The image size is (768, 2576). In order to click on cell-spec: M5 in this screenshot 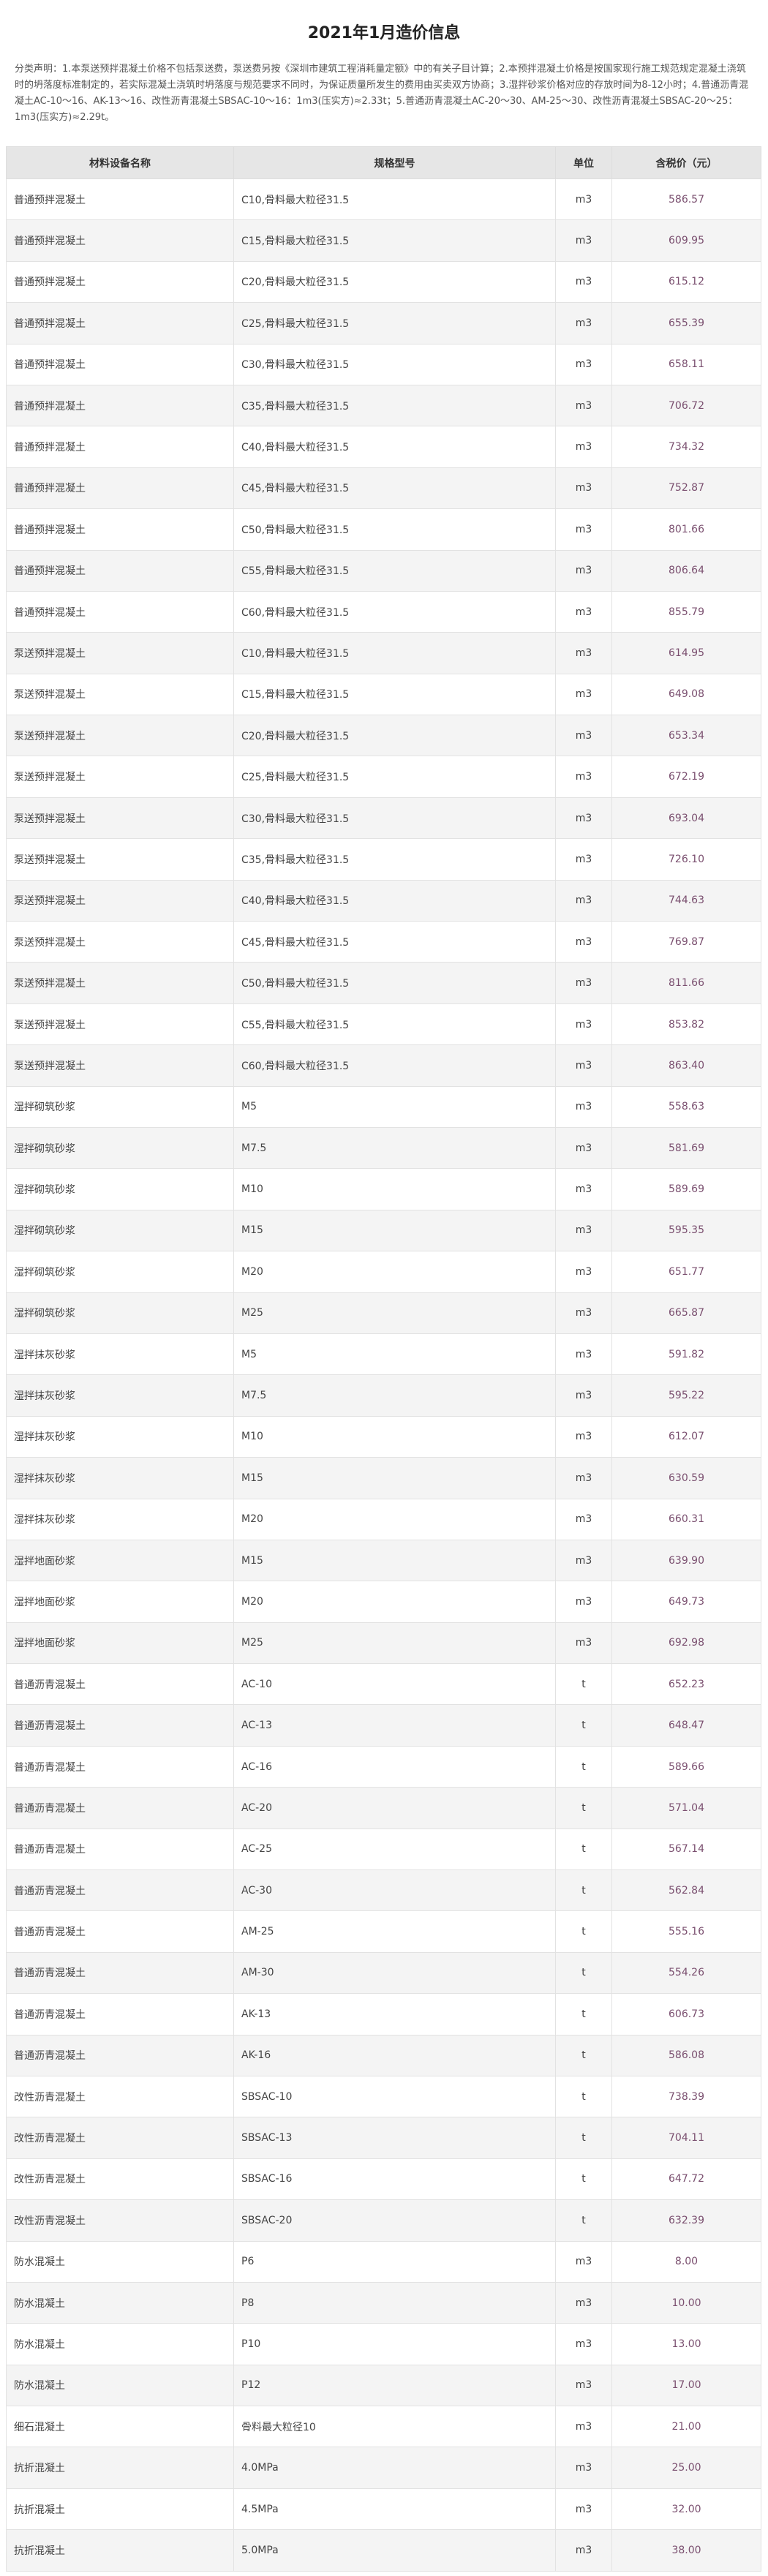, I will do `click(394, 1106)`.